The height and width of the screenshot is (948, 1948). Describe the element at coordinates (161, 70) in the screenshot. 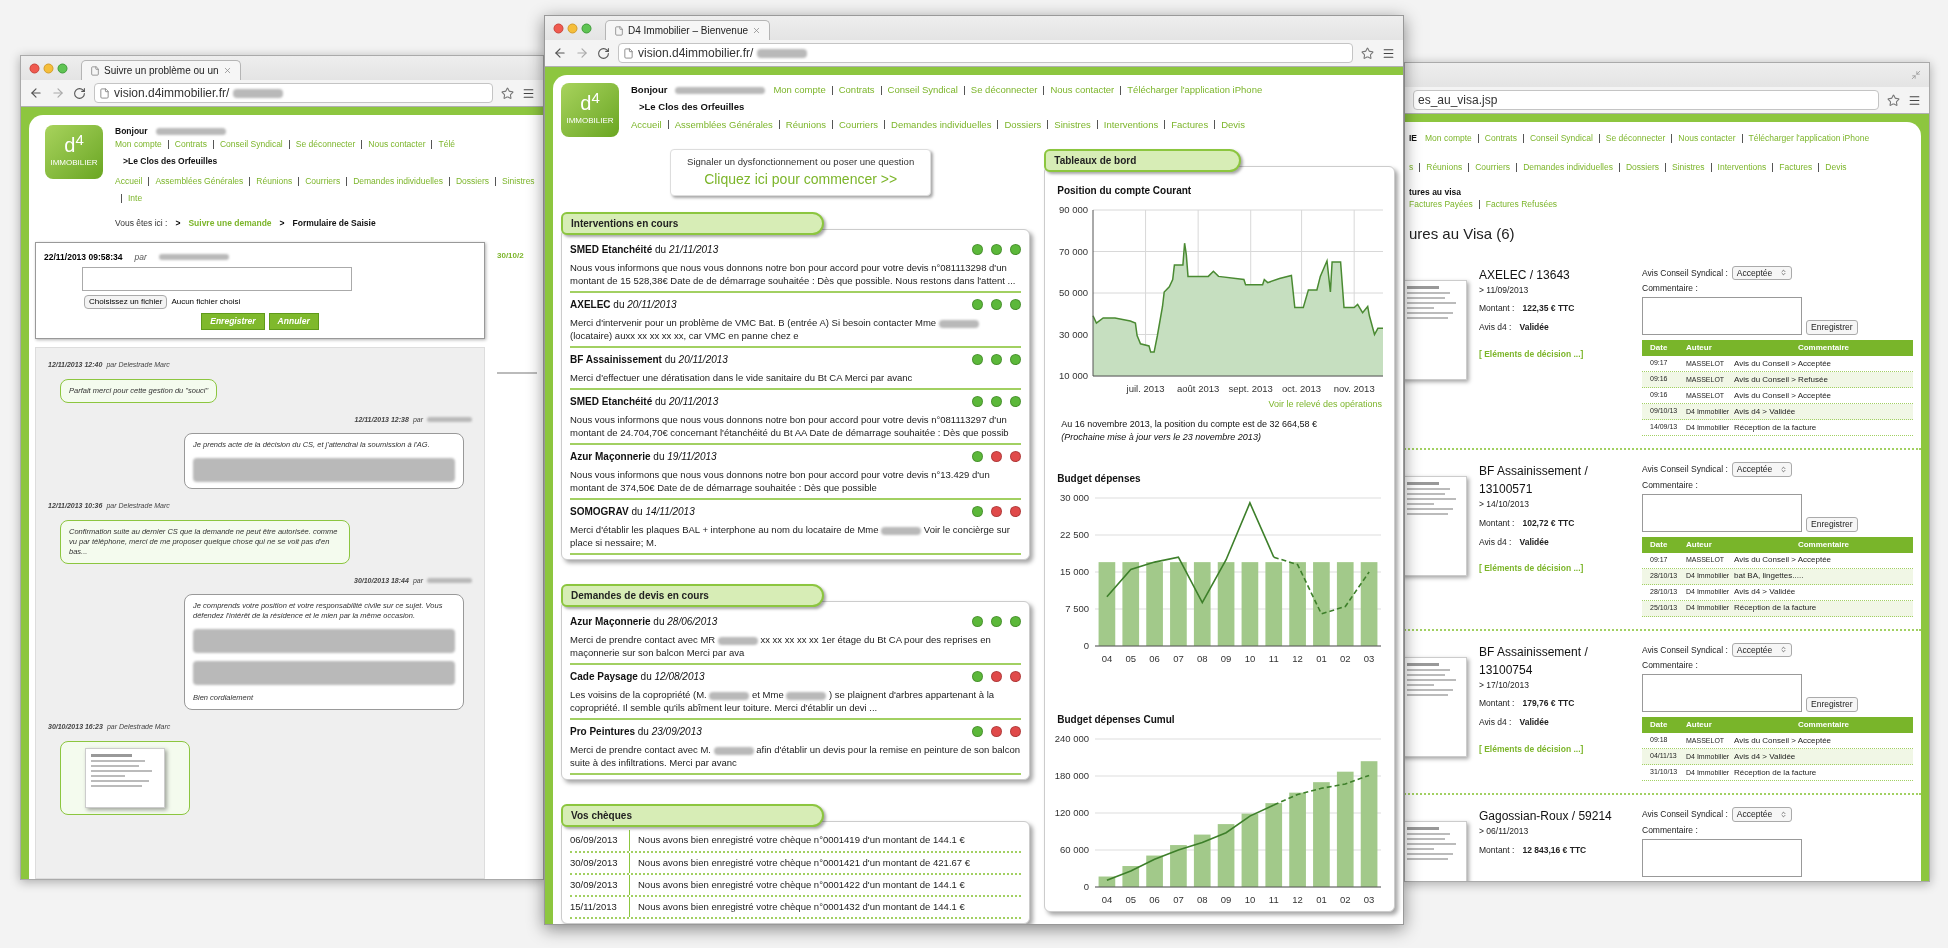

I see `browser-tab: Suivre un problème ou un` at that location.